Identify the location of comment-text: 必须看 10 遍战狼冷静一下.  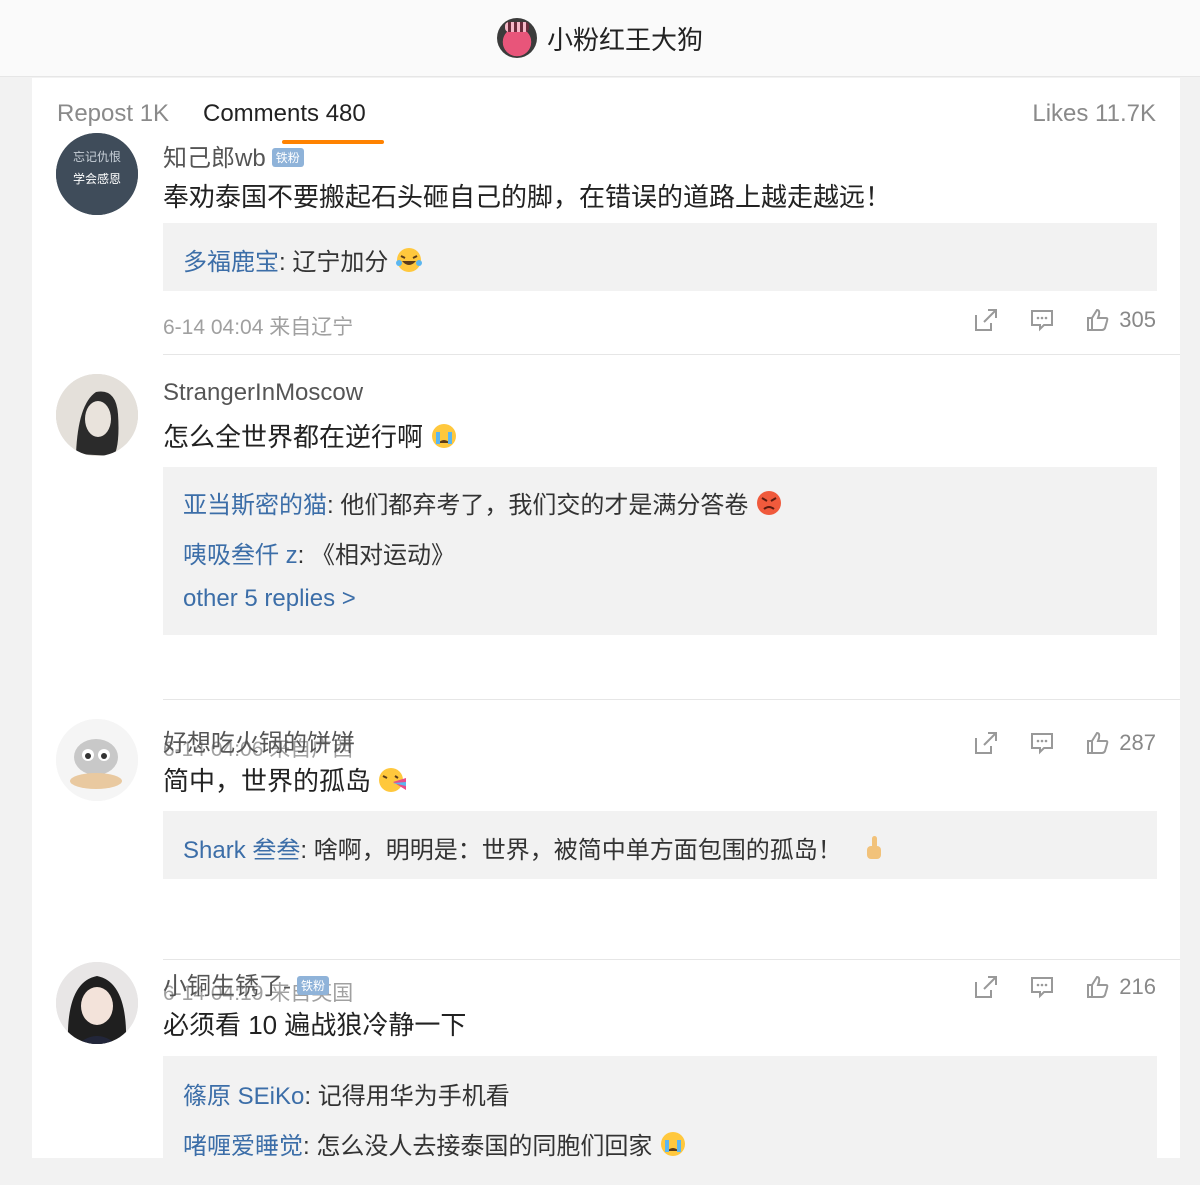
(315, 1025).